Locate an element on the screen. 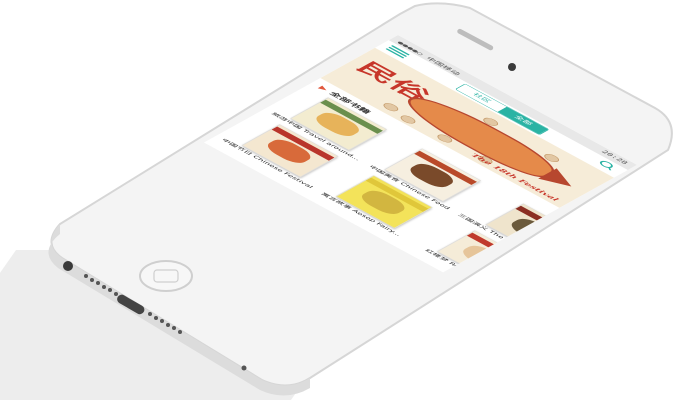 This screenshot has height=400, width=684. triangle-bullet-icon is located at coordinates (323, 88).